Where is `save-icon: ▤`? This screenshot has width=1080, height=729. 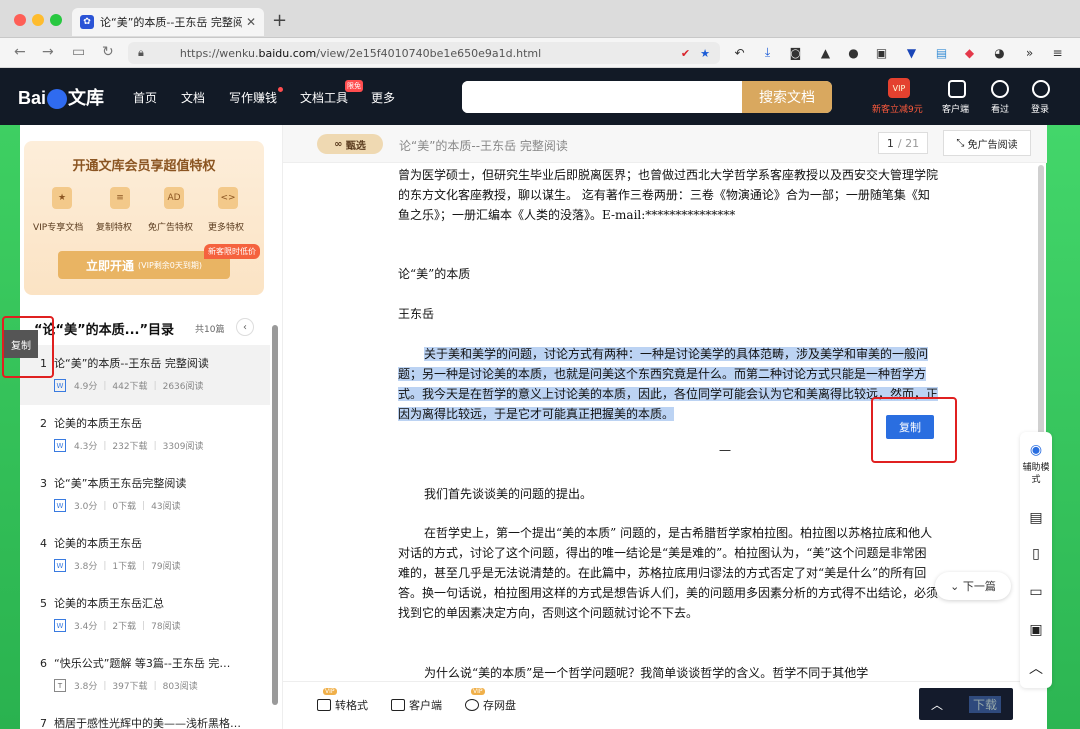 save-icon: ▤ is located at coordinates (941, 52).